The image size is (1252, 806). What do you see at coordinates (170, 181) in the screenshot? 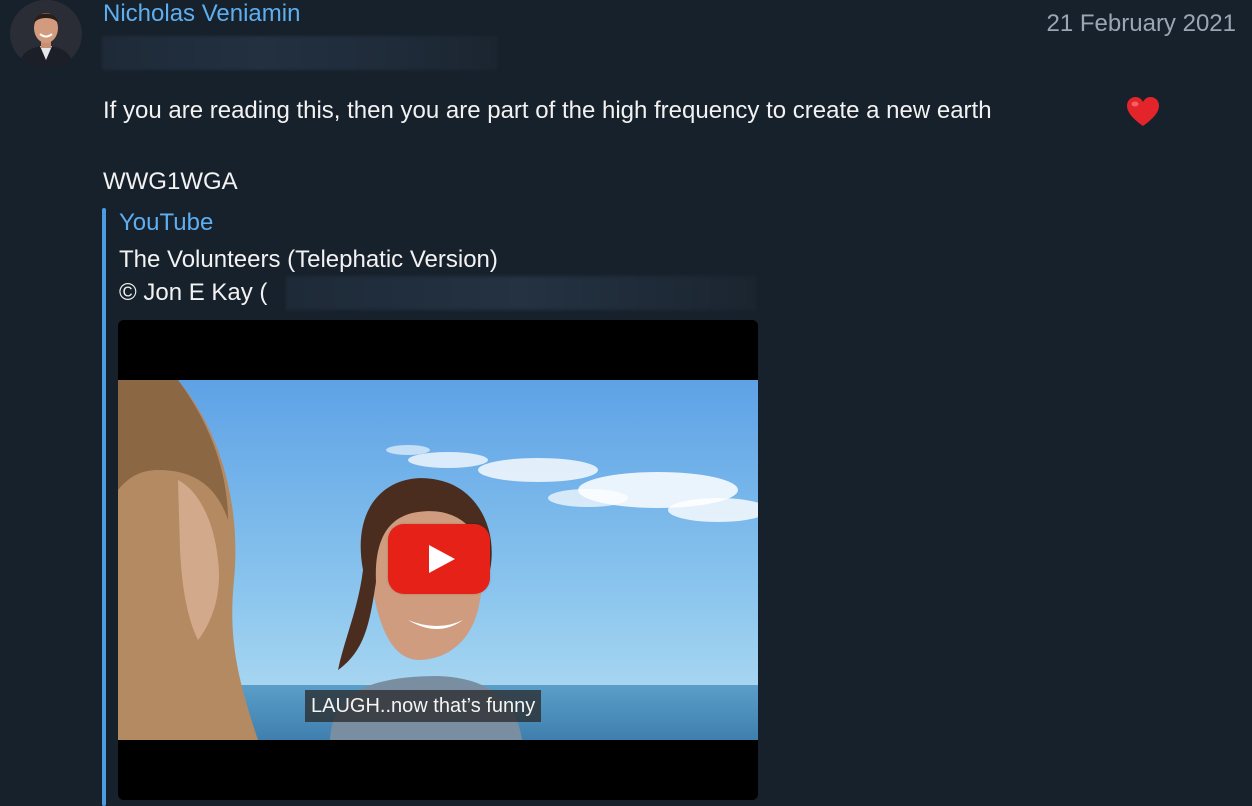
I see `message-text-line-2: WWG1WGA` at bounding box center [170, 181].